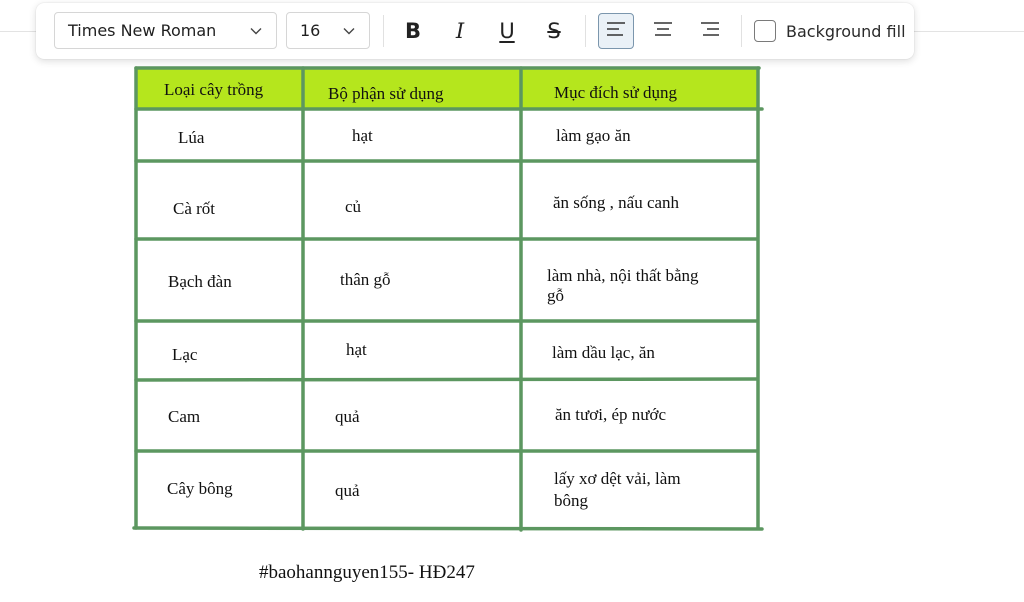  I want to click on table-cell: Lạc, so click(185, 354).